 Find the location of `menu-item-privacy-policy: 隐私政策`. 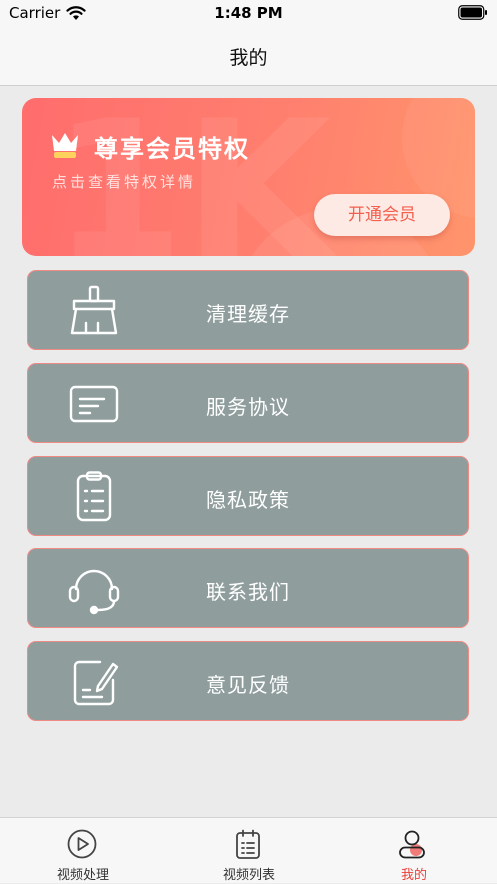

menu-item-privacy-policy: 隐私政策 is located at coordinates (248, 496).